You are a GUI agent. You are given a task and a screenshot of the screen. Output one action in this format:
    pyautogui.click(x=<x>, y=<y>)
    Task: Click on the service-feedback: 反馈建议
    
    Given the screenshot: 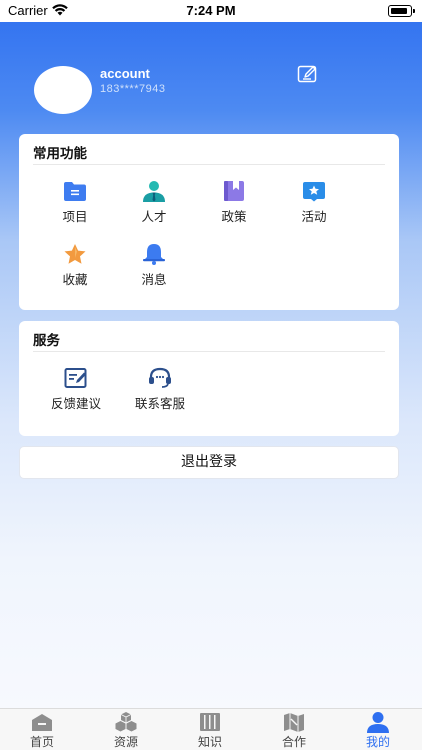 What is the action you would take?
    pyautogui.click(x=76, y=390)
    